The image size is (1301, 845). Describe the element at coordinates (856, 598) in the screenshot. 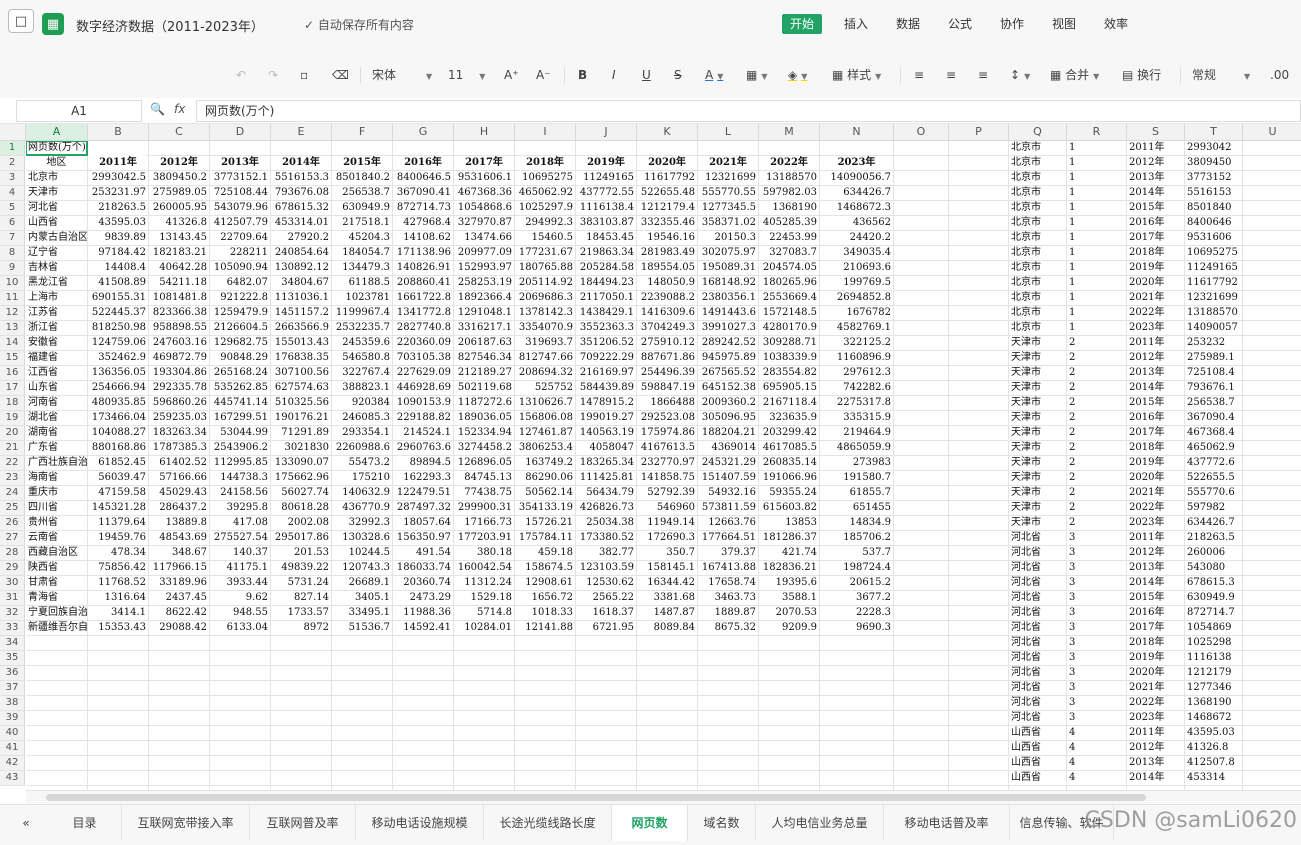

I see `value-cell: 3677.2` at that location.